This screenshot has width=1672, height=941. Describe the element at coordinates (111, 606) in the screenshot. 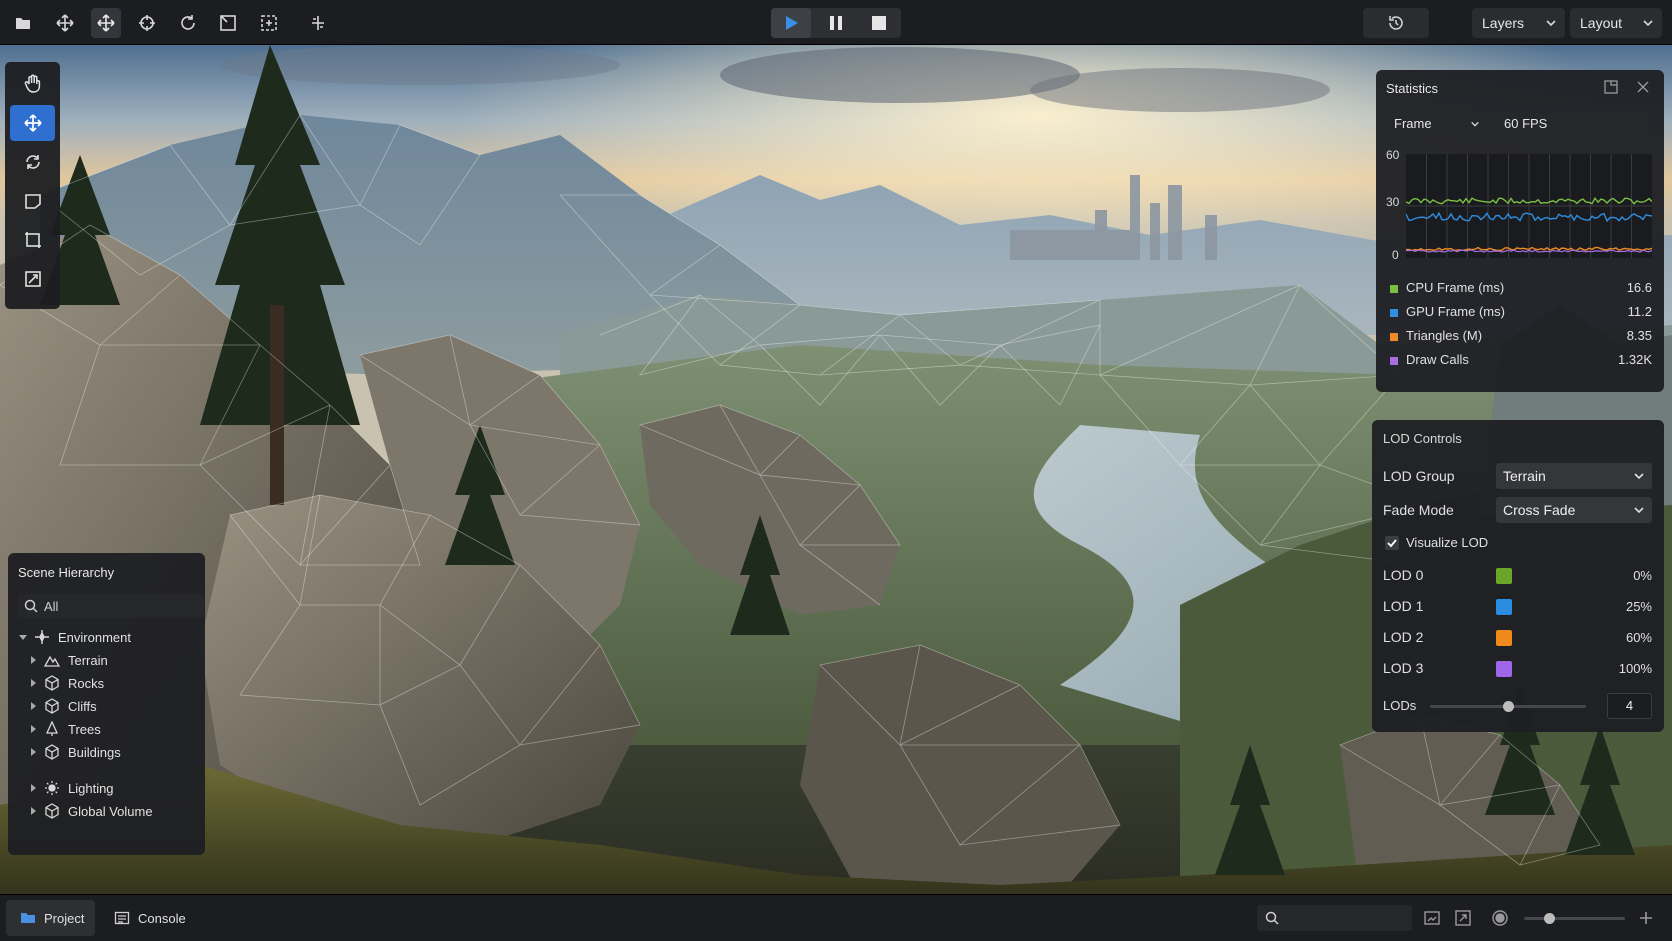

I see `hierarchy-search: All` at that location.